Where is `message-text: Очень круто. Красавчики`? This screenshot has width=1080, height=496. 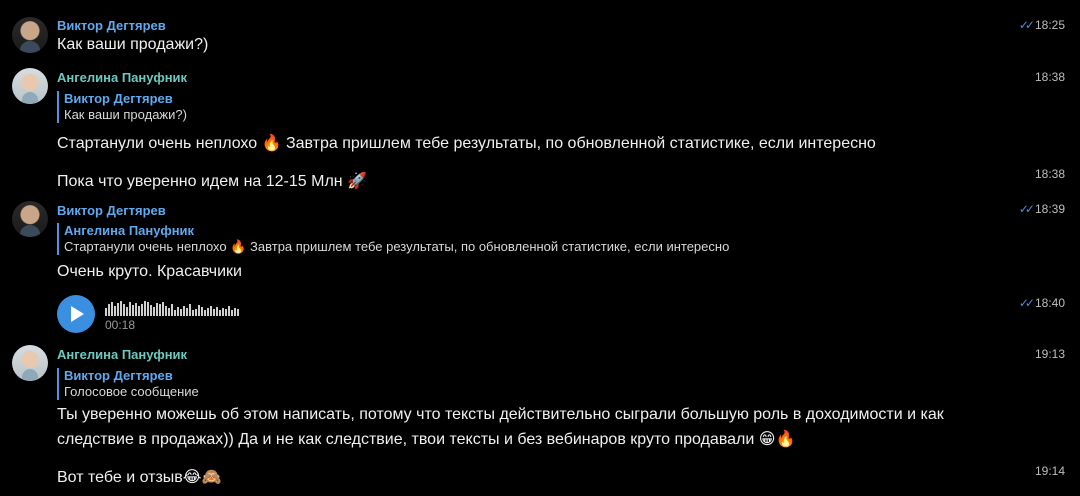
message-text: Очень круто. Красавчики is located at coordinates (149, 271).